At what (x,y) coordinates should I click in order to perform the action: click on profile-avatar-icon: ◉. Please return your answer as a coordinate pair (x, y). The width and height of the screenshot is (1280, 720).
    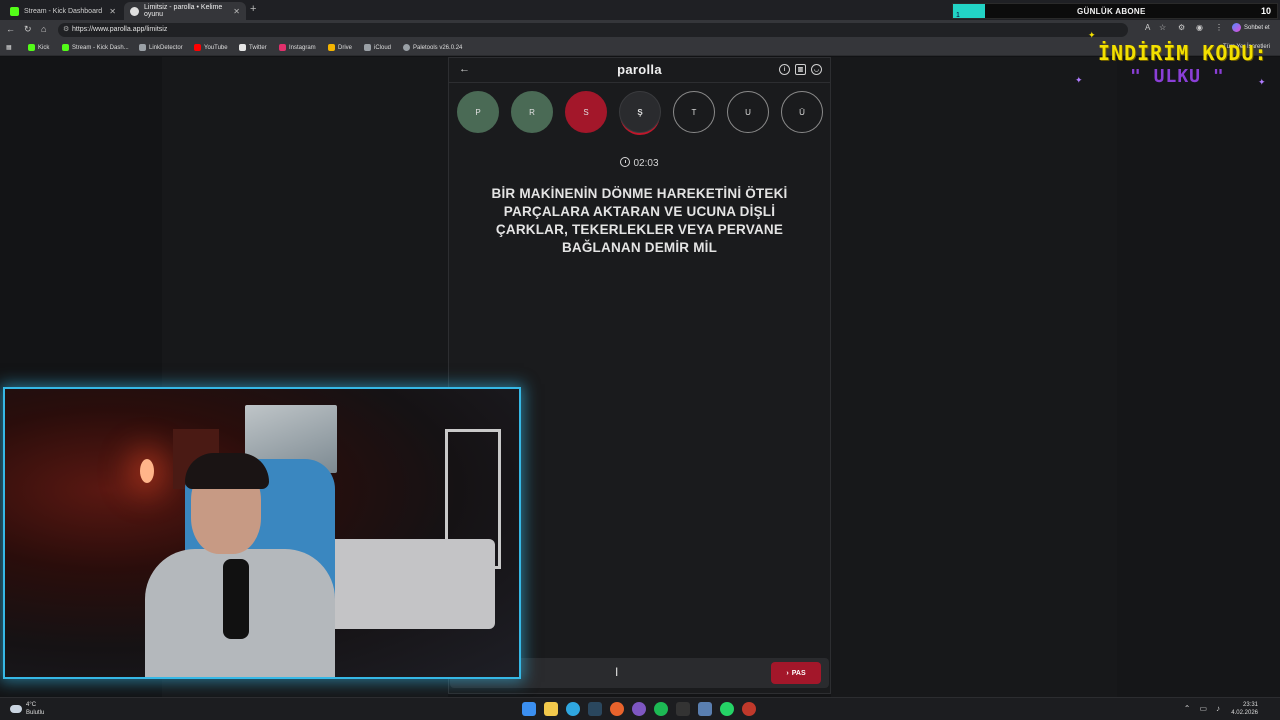
    Looking at the image, I should click on (1199, 27).